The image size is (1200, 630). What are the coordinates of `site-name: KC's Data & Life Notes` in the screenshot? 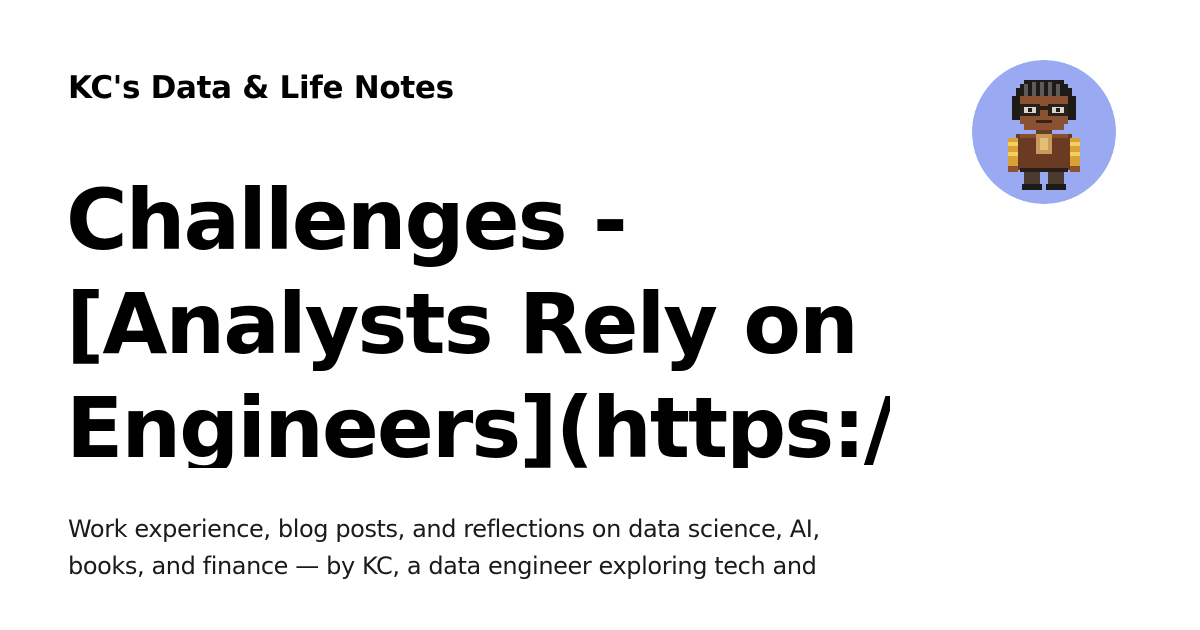 It's located at (261, 88).